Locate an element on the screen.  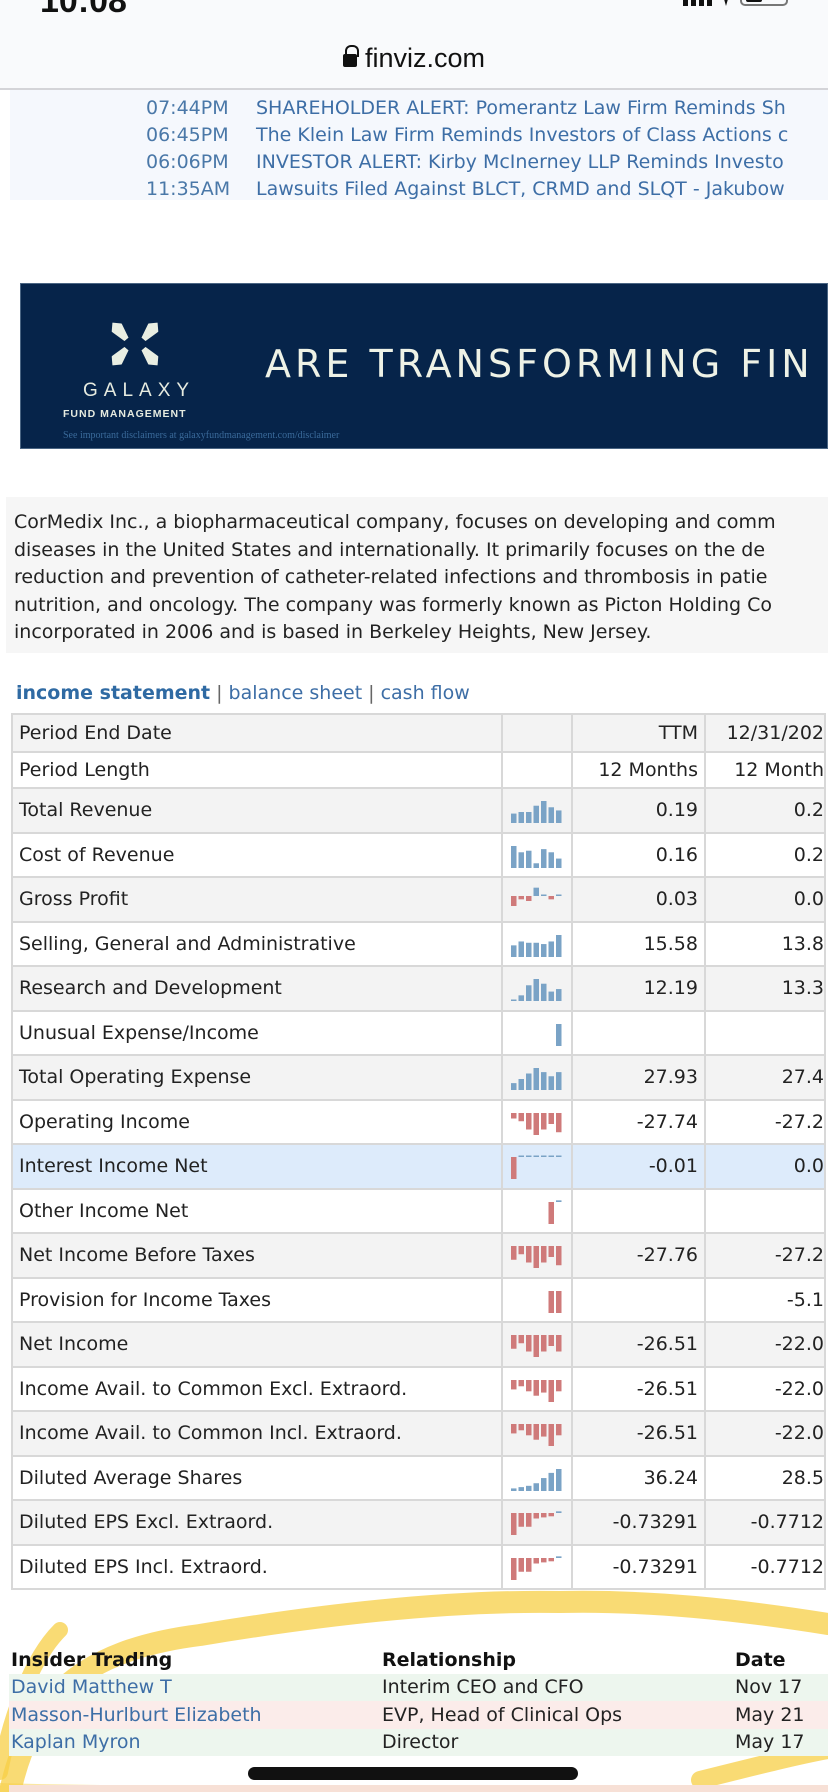
table-row: Net Income -26.51 -22.0 is located at coordinates (418, 1344).